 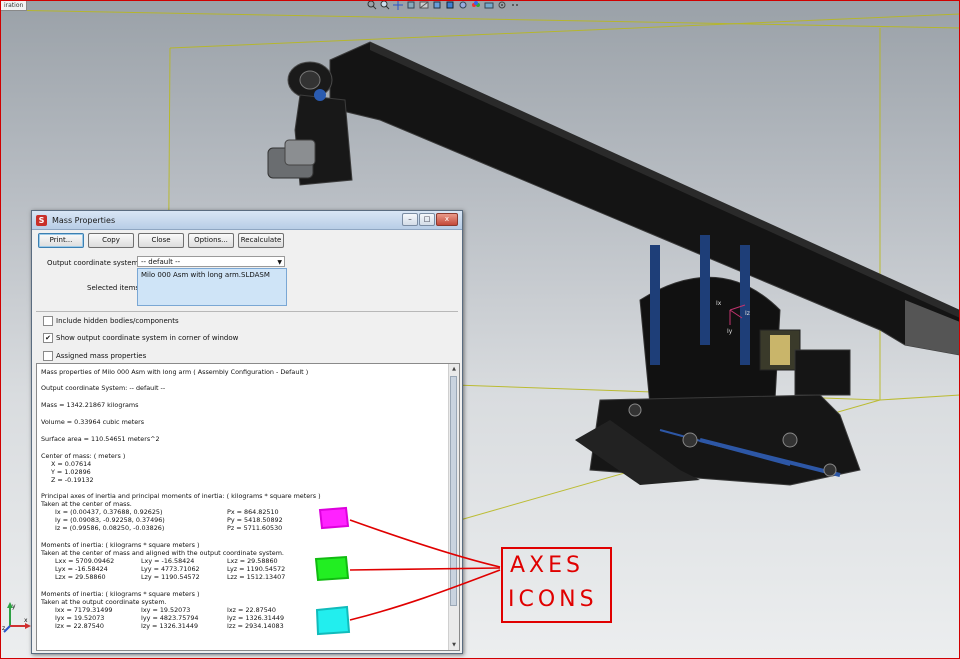 I want to click on hide-show-icon, so click(x=462, y=5).